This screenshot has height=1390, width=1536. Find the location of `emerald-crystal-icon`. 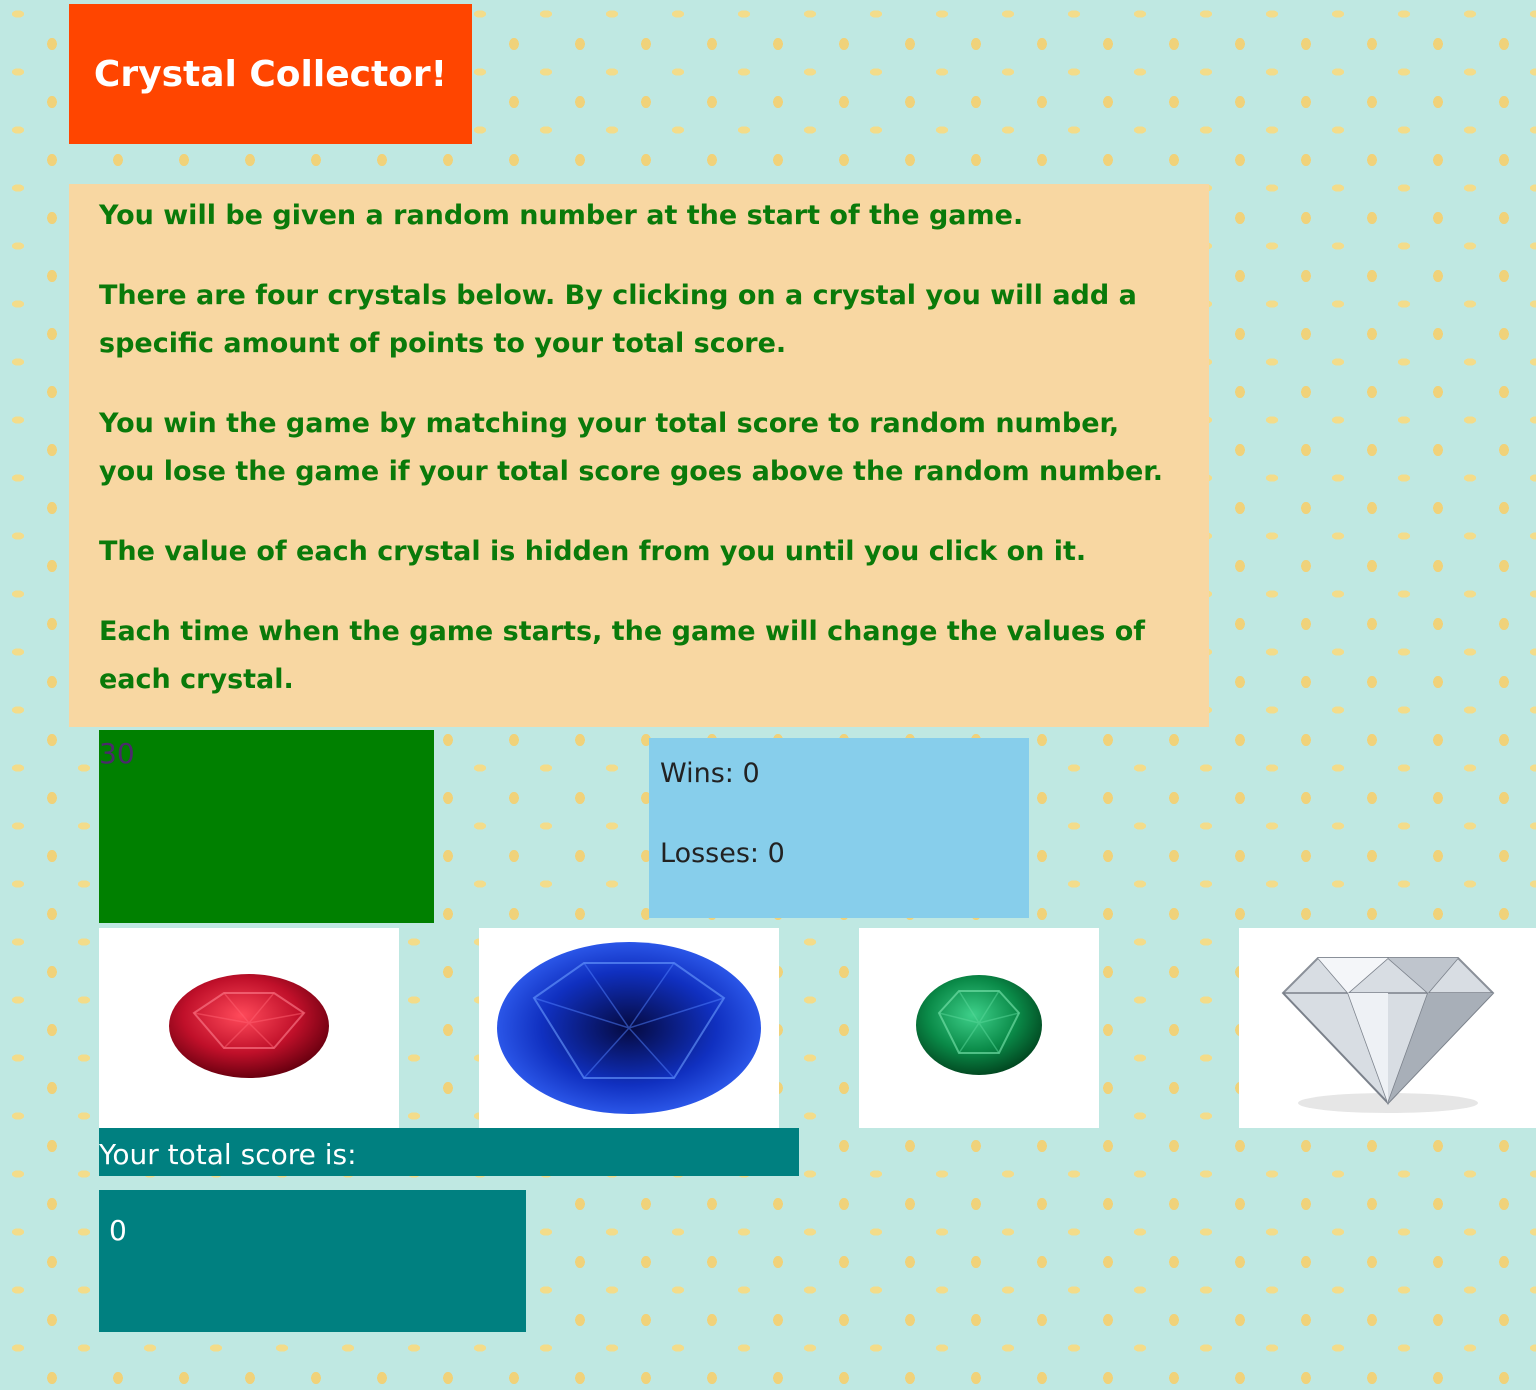

emerald-crystal-icon is located at coordinates (979, 1025).